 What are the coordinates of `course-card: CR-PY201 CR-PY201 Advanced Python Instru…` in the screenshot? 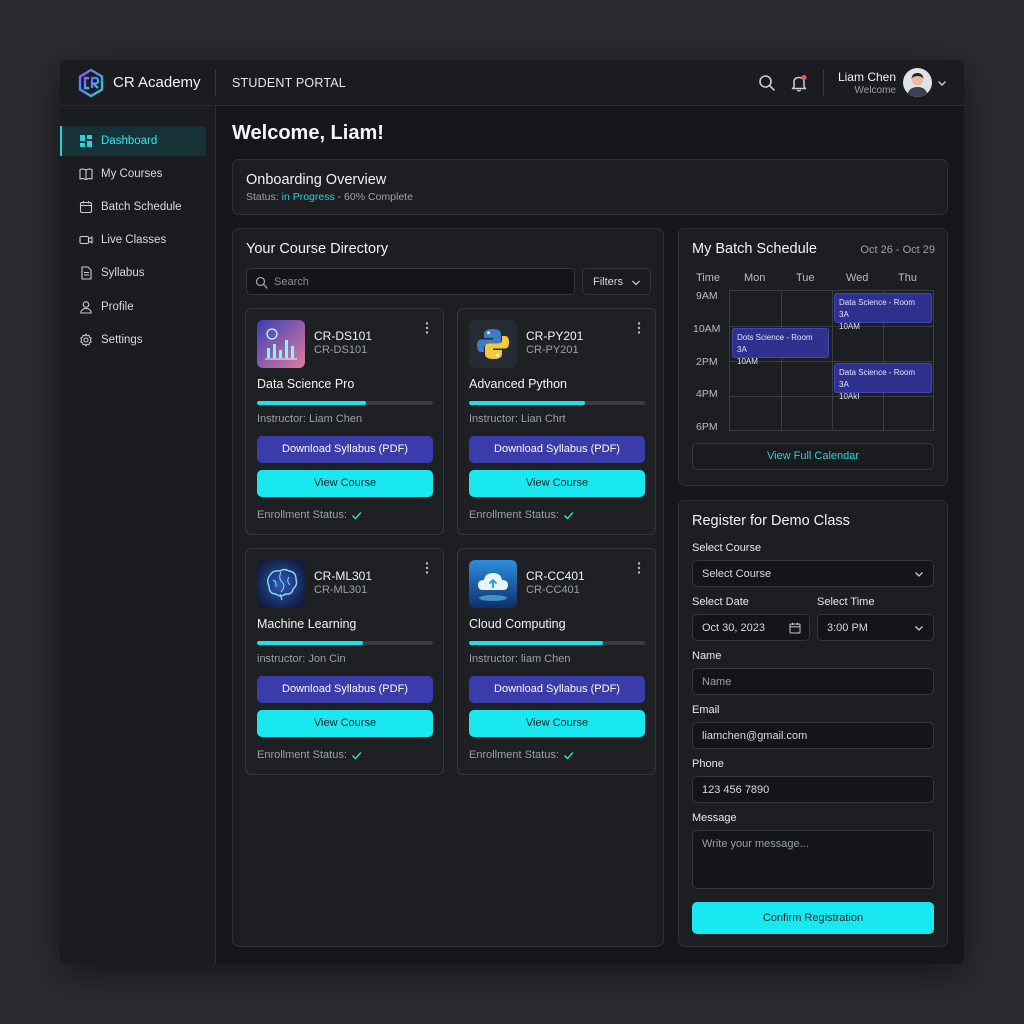 It's located at (556, 421).